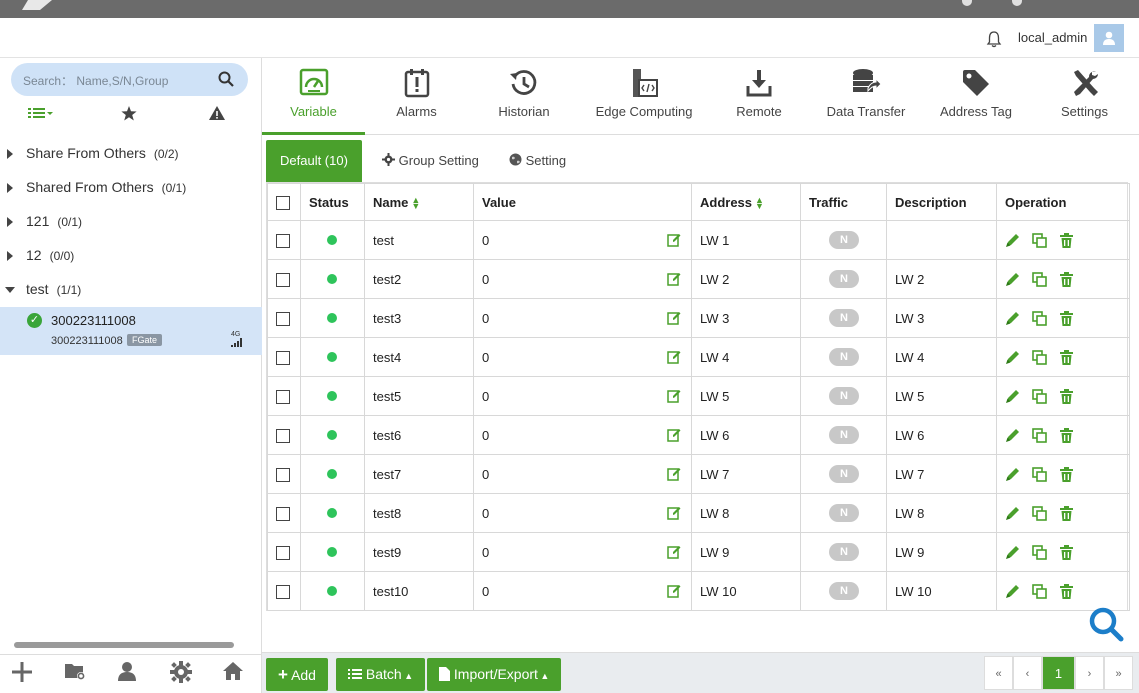  I want to click on tree-node: 12 (0/0), so click(131, 255).